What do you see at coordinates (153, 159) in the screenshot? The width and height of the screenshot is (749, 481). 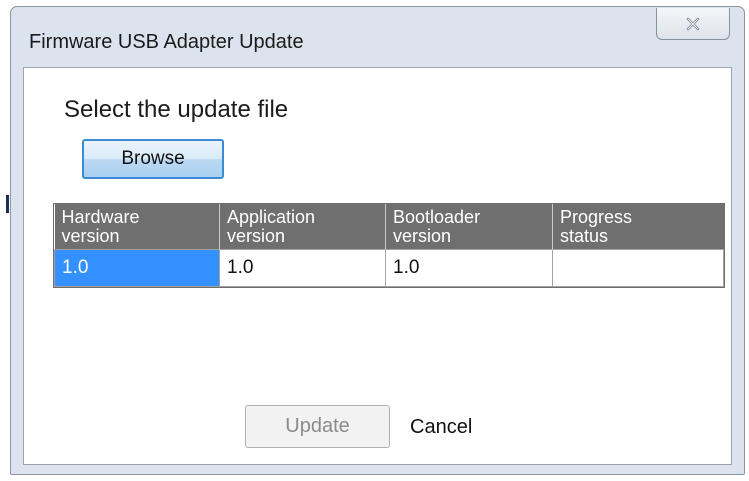 I see `browse-button: Browse` at bounding box center [153, 159].